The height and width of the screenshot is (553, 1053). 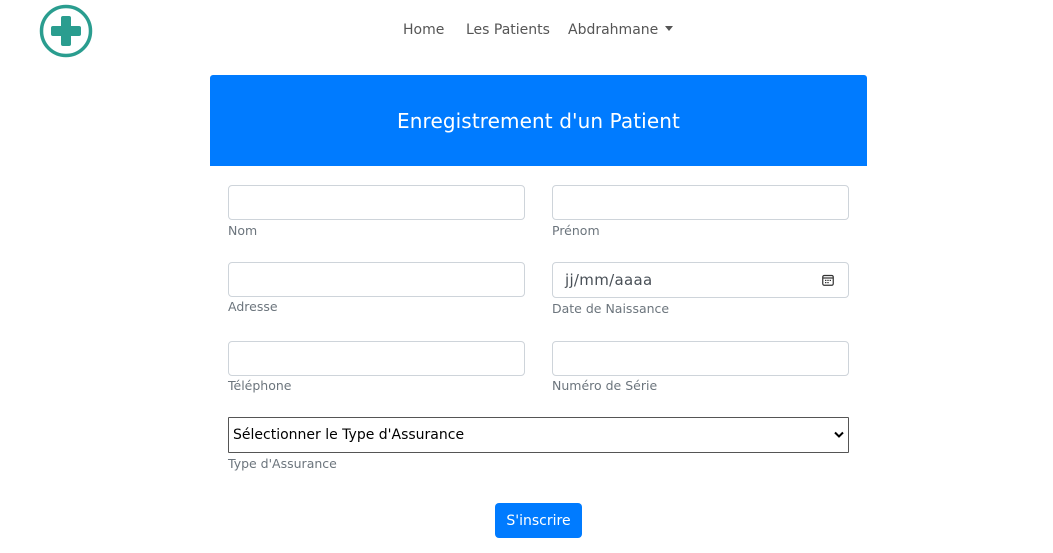 What do you see at coordinates (282, 463) in the screenshot?
I see `assurance-label: Type d'Assurance` at bounding box center [282, 463].